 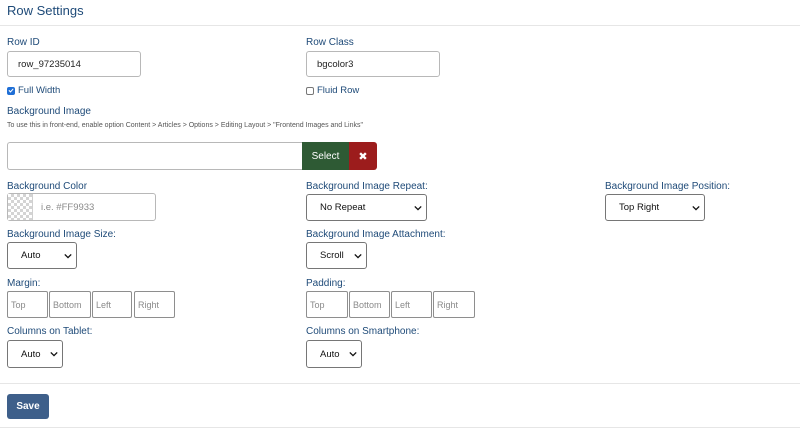 I want to click on padding-bottom-placeholder: Bottom, so click(x=367, y=304).